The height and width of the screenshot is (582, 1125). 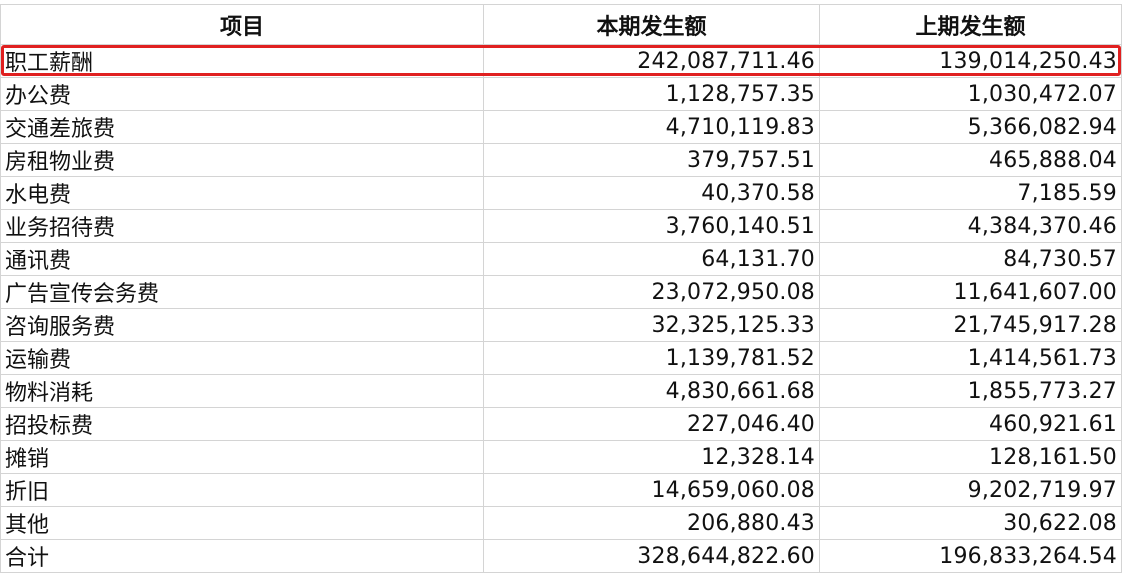 What do you see at coordinates (242, 292) in the screenshot?
I see `row-item: 广告宣传会务费` at bounding box center [242, 292].